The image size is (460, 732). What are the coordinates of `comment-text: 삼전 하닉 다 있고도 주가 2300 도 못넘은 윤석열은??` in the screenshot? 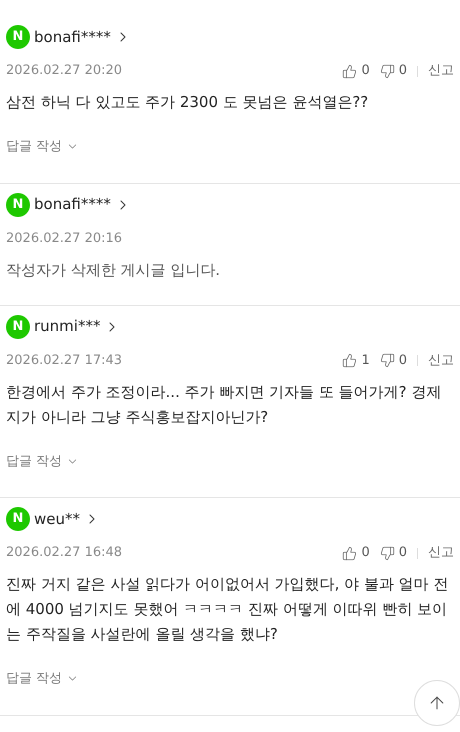 It's located at (188, 102).